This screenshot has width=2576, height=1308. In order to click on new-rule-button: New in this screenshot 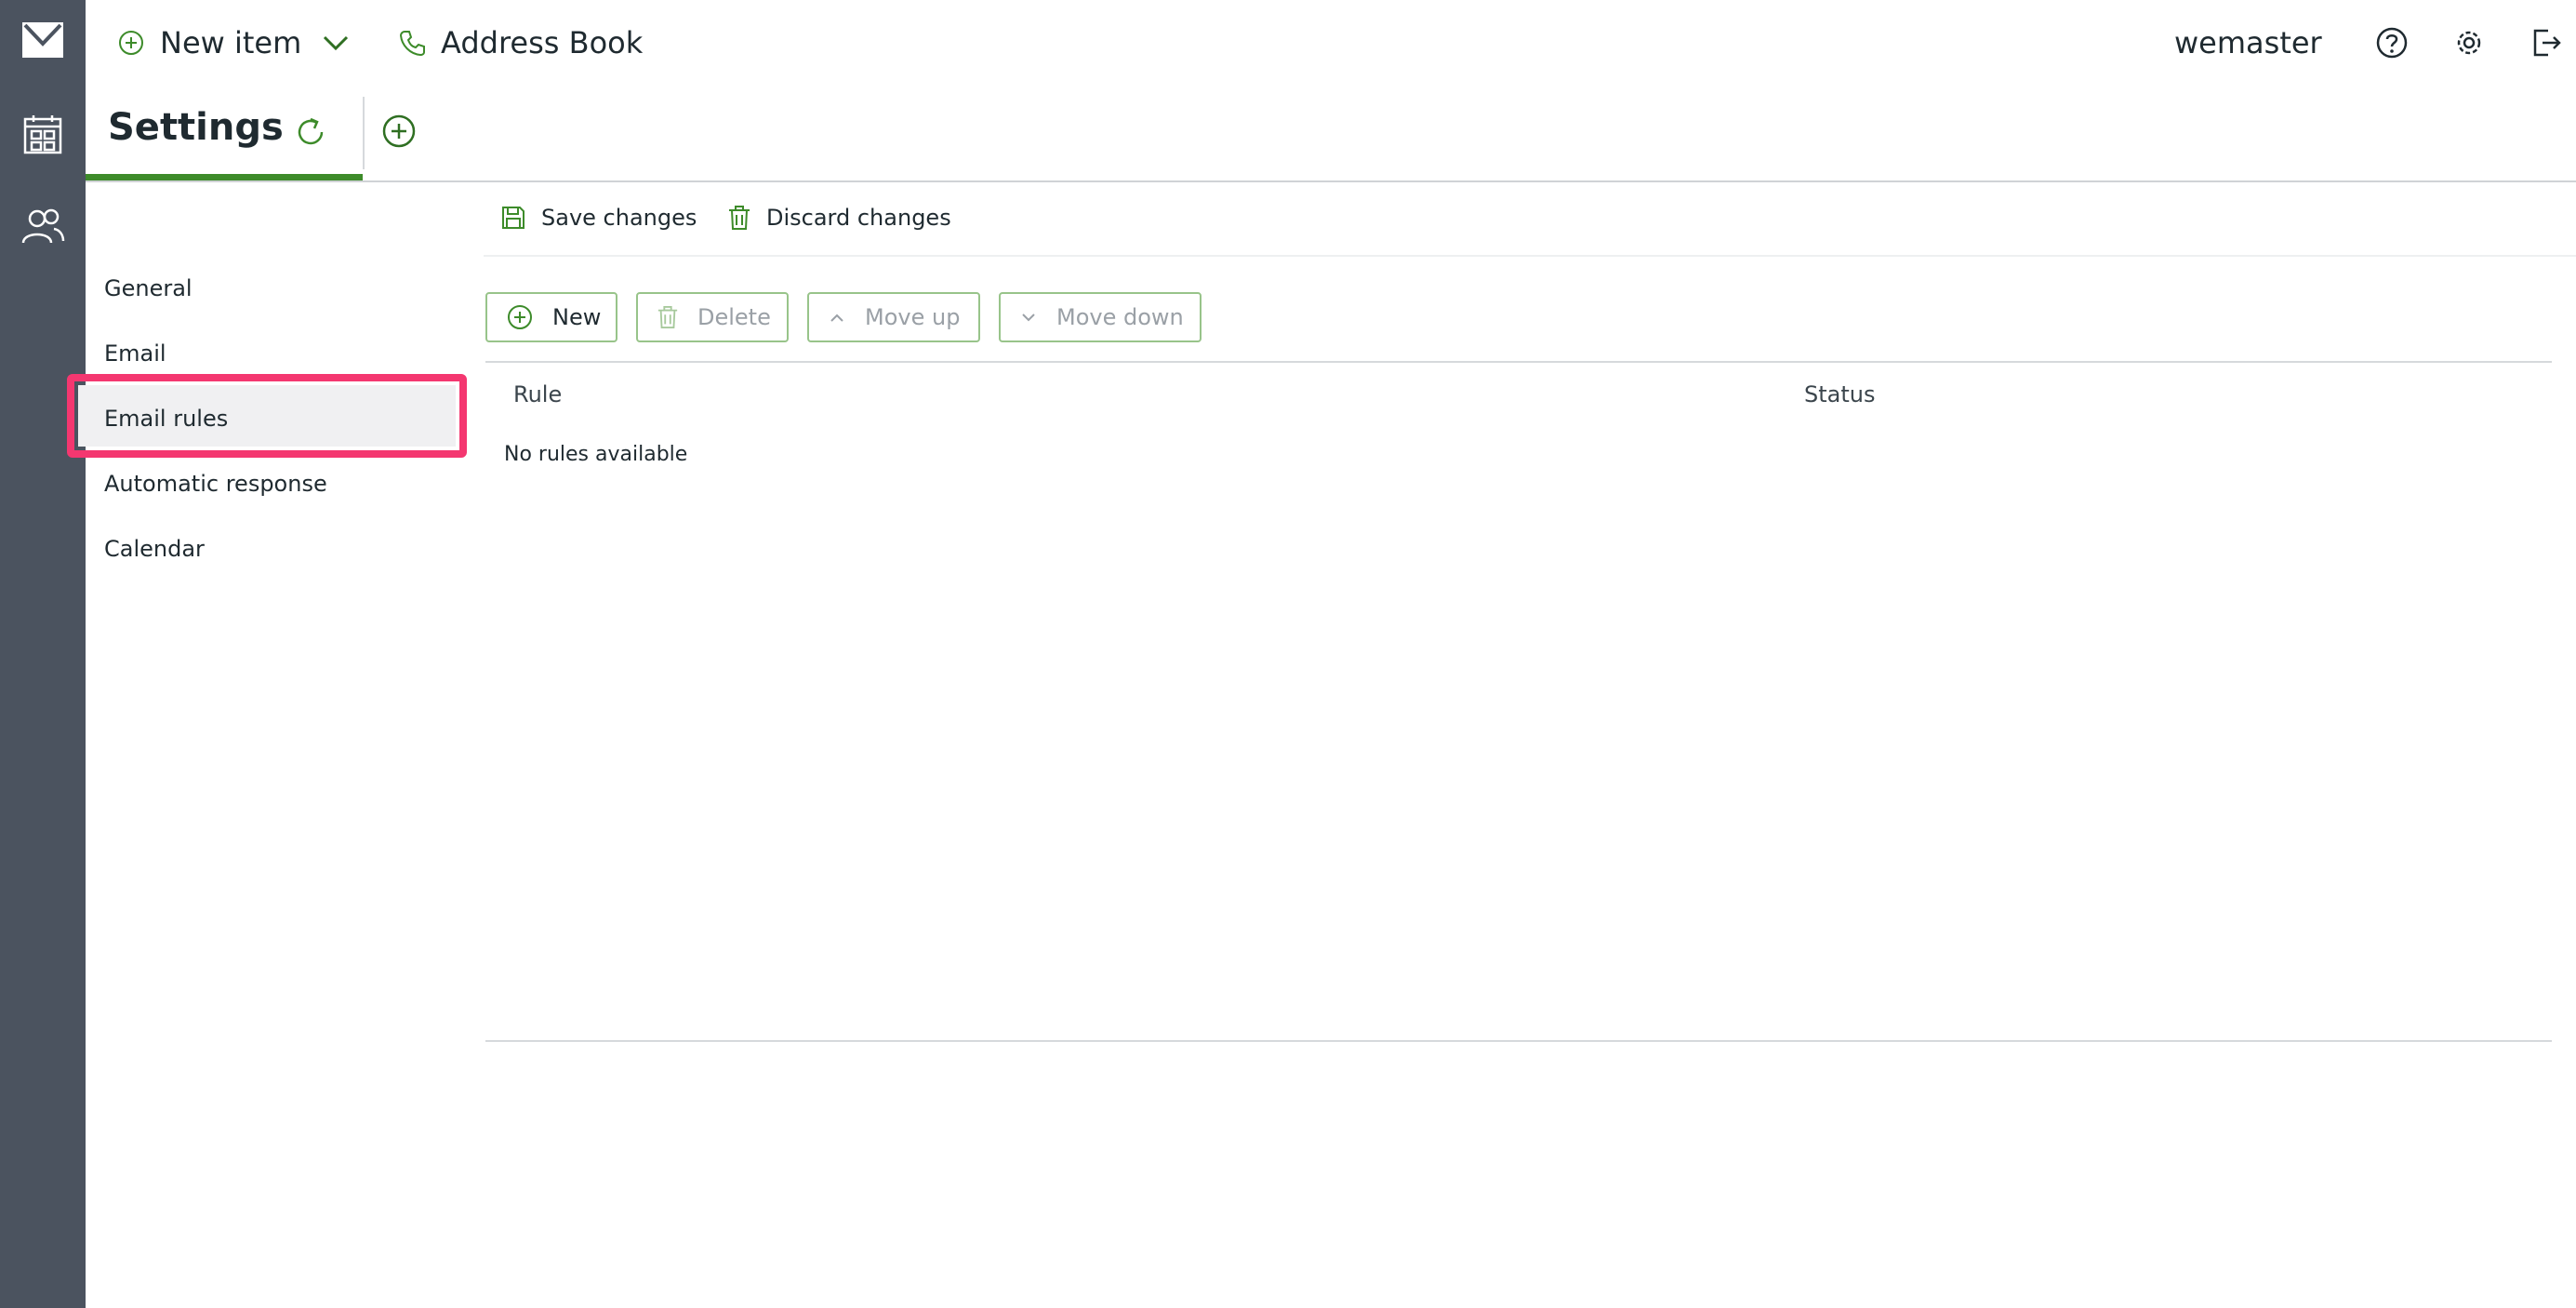, I will do `click(551, 317)`.